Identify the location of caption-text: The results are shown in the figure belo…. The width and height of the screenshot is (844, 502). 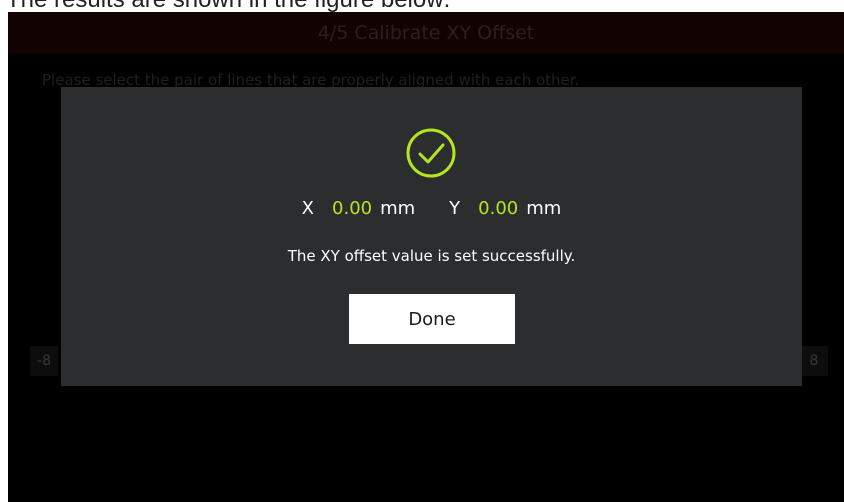
(422, 6).